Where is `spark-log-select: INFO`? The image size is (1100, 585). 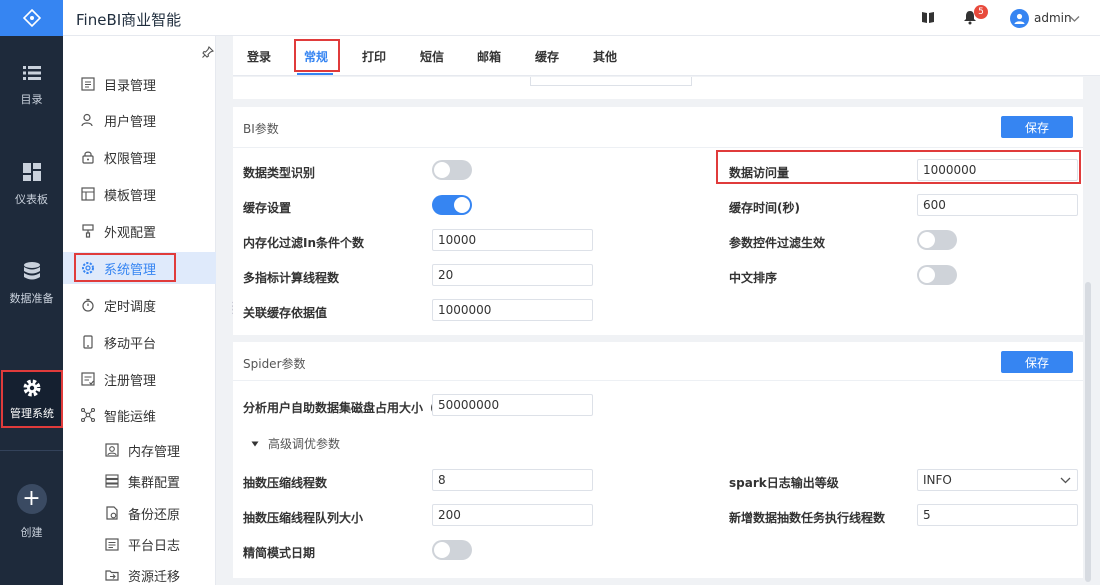 spark-log-select: INFO is located at coordinates (997, 480).